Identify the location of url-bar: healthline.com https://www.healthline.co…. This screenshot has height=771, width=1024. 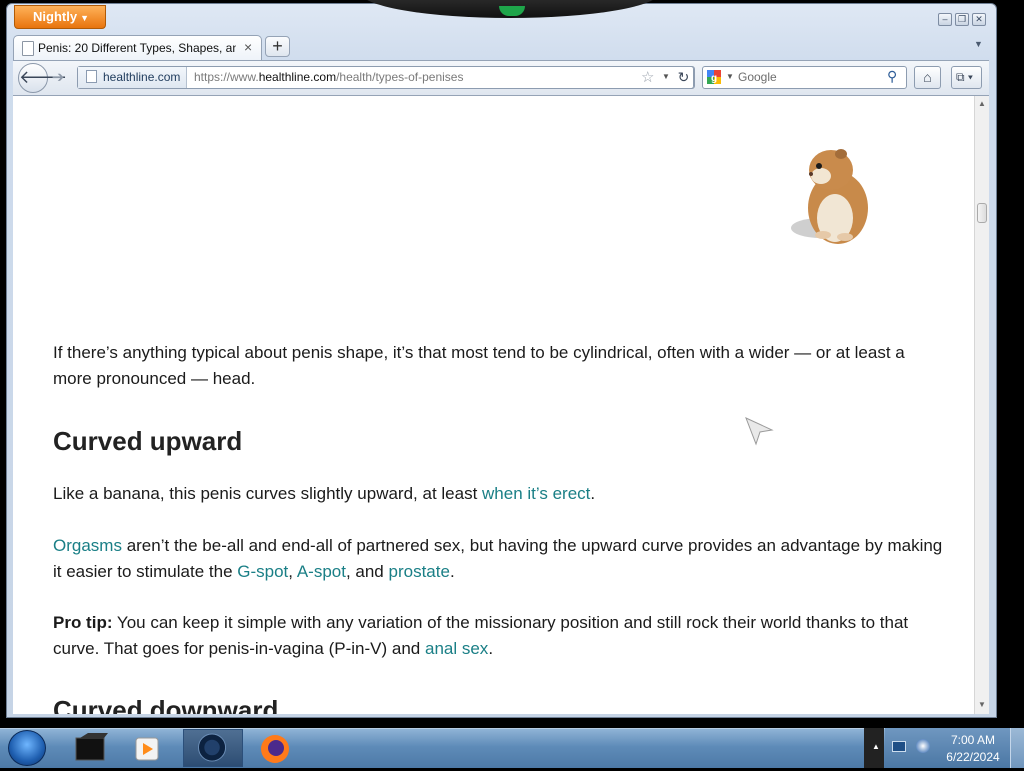
(386, 77).